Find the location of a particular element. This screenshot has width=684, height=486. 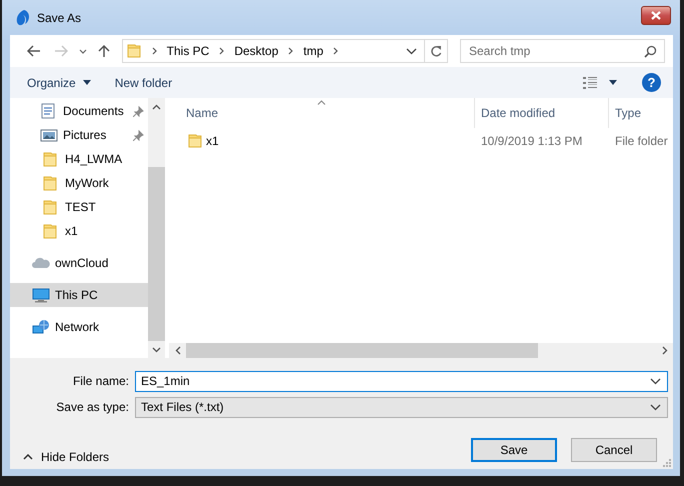

close-icon is located at coordinates (656, 15).